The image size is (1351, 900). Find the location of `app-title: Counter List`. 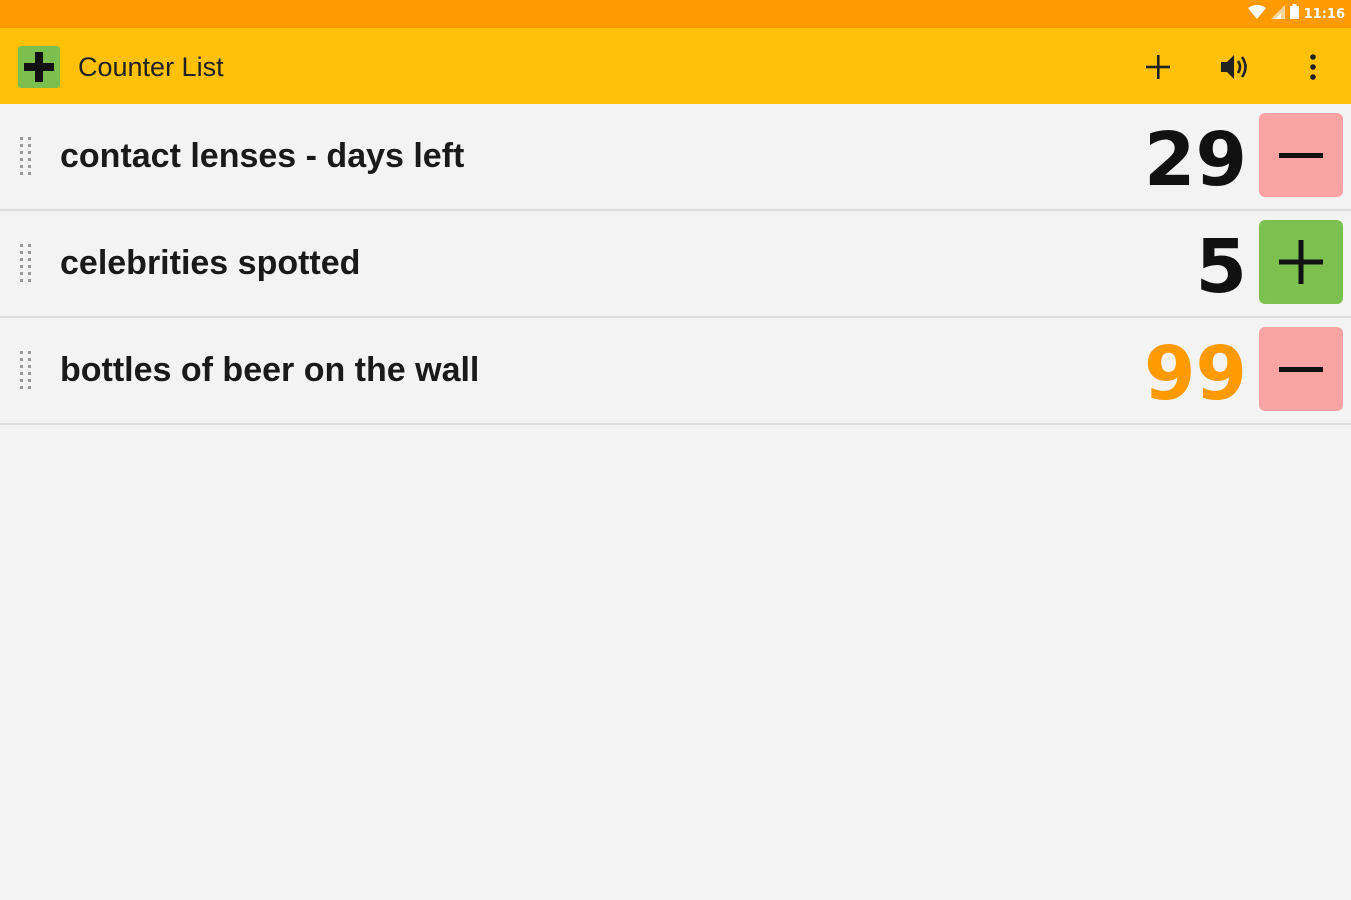

app-title: Counter List is located at coordinates (151, 67).